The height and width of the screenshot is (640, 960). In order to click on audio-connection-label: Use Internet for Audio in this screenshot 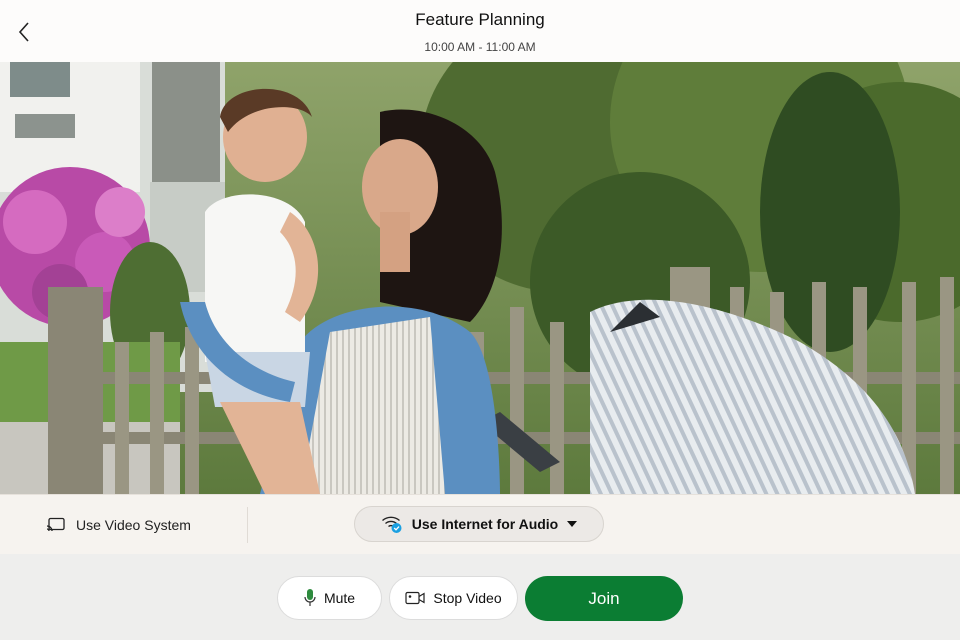, I will do `click(485, 524)`.